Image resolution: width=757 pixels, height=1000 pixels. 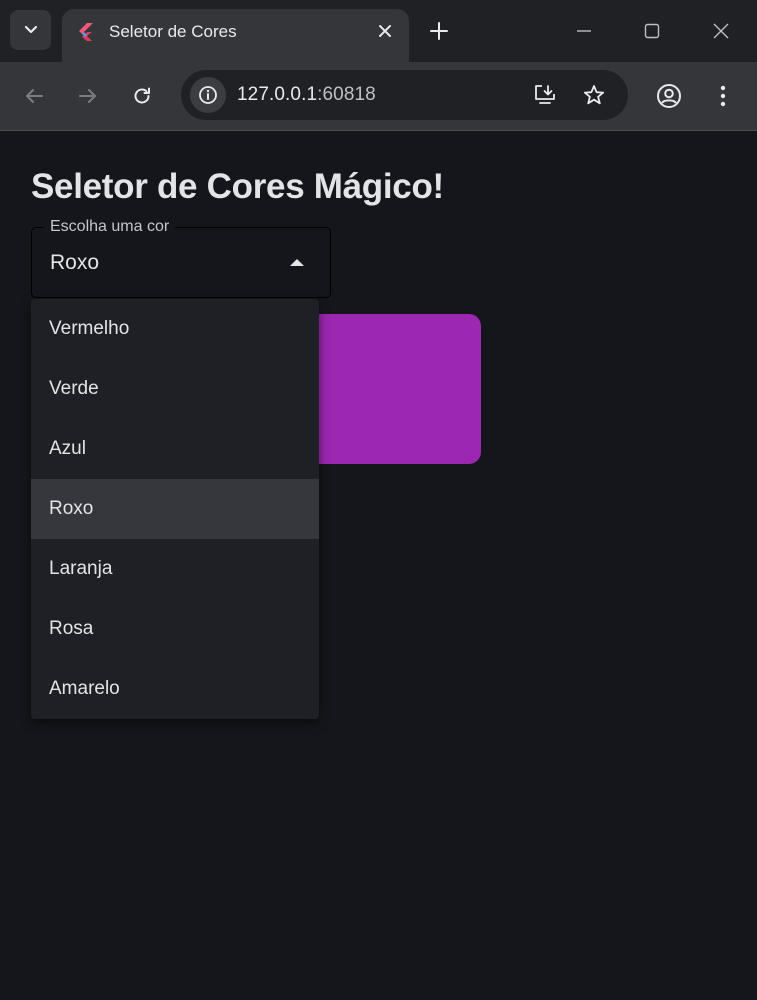 What do you see at coordinates (175, 629) in the screenshot?
I see `menu-item-rosa: Rosa` at bounding box center [175, 629].